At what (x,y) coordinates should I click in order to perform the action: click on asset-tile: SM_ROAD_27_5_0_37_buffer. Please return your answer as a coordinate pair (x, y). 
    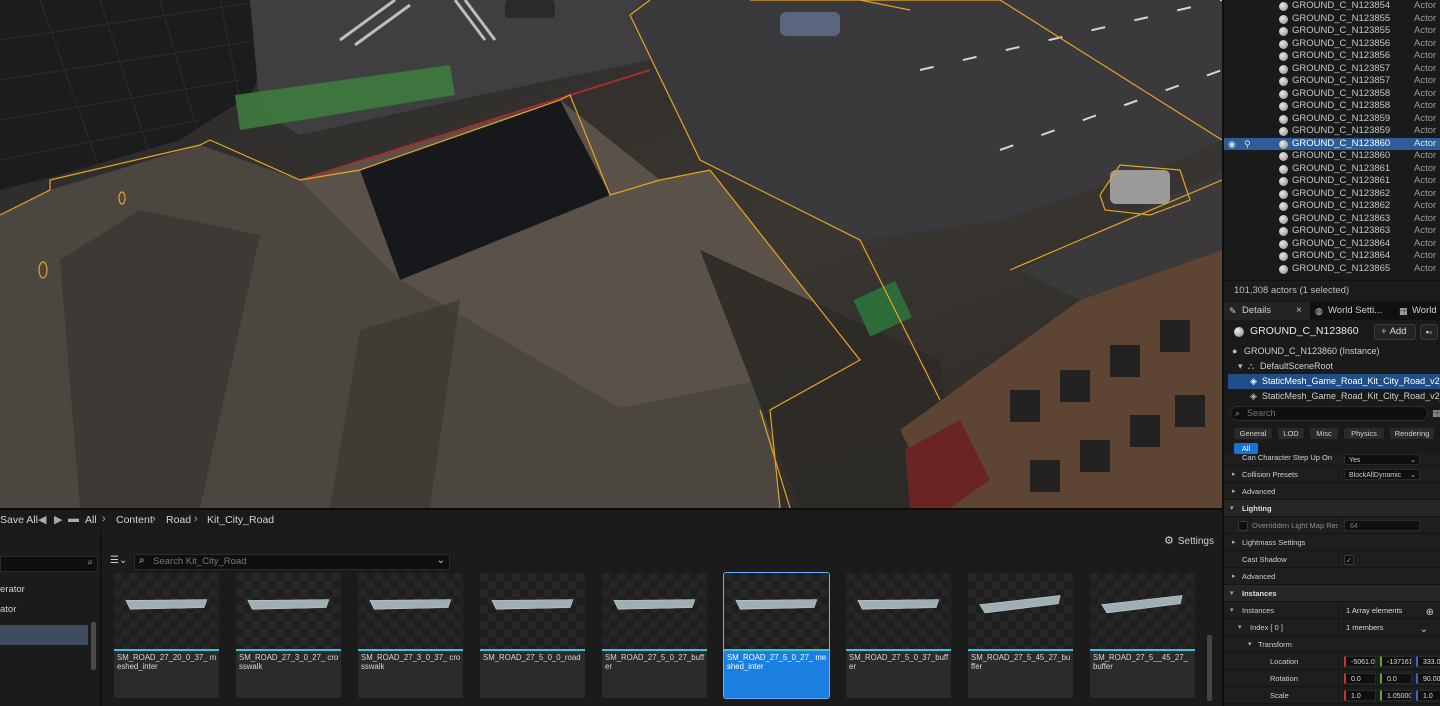
    Looking at the image, I should click on (898, 635).